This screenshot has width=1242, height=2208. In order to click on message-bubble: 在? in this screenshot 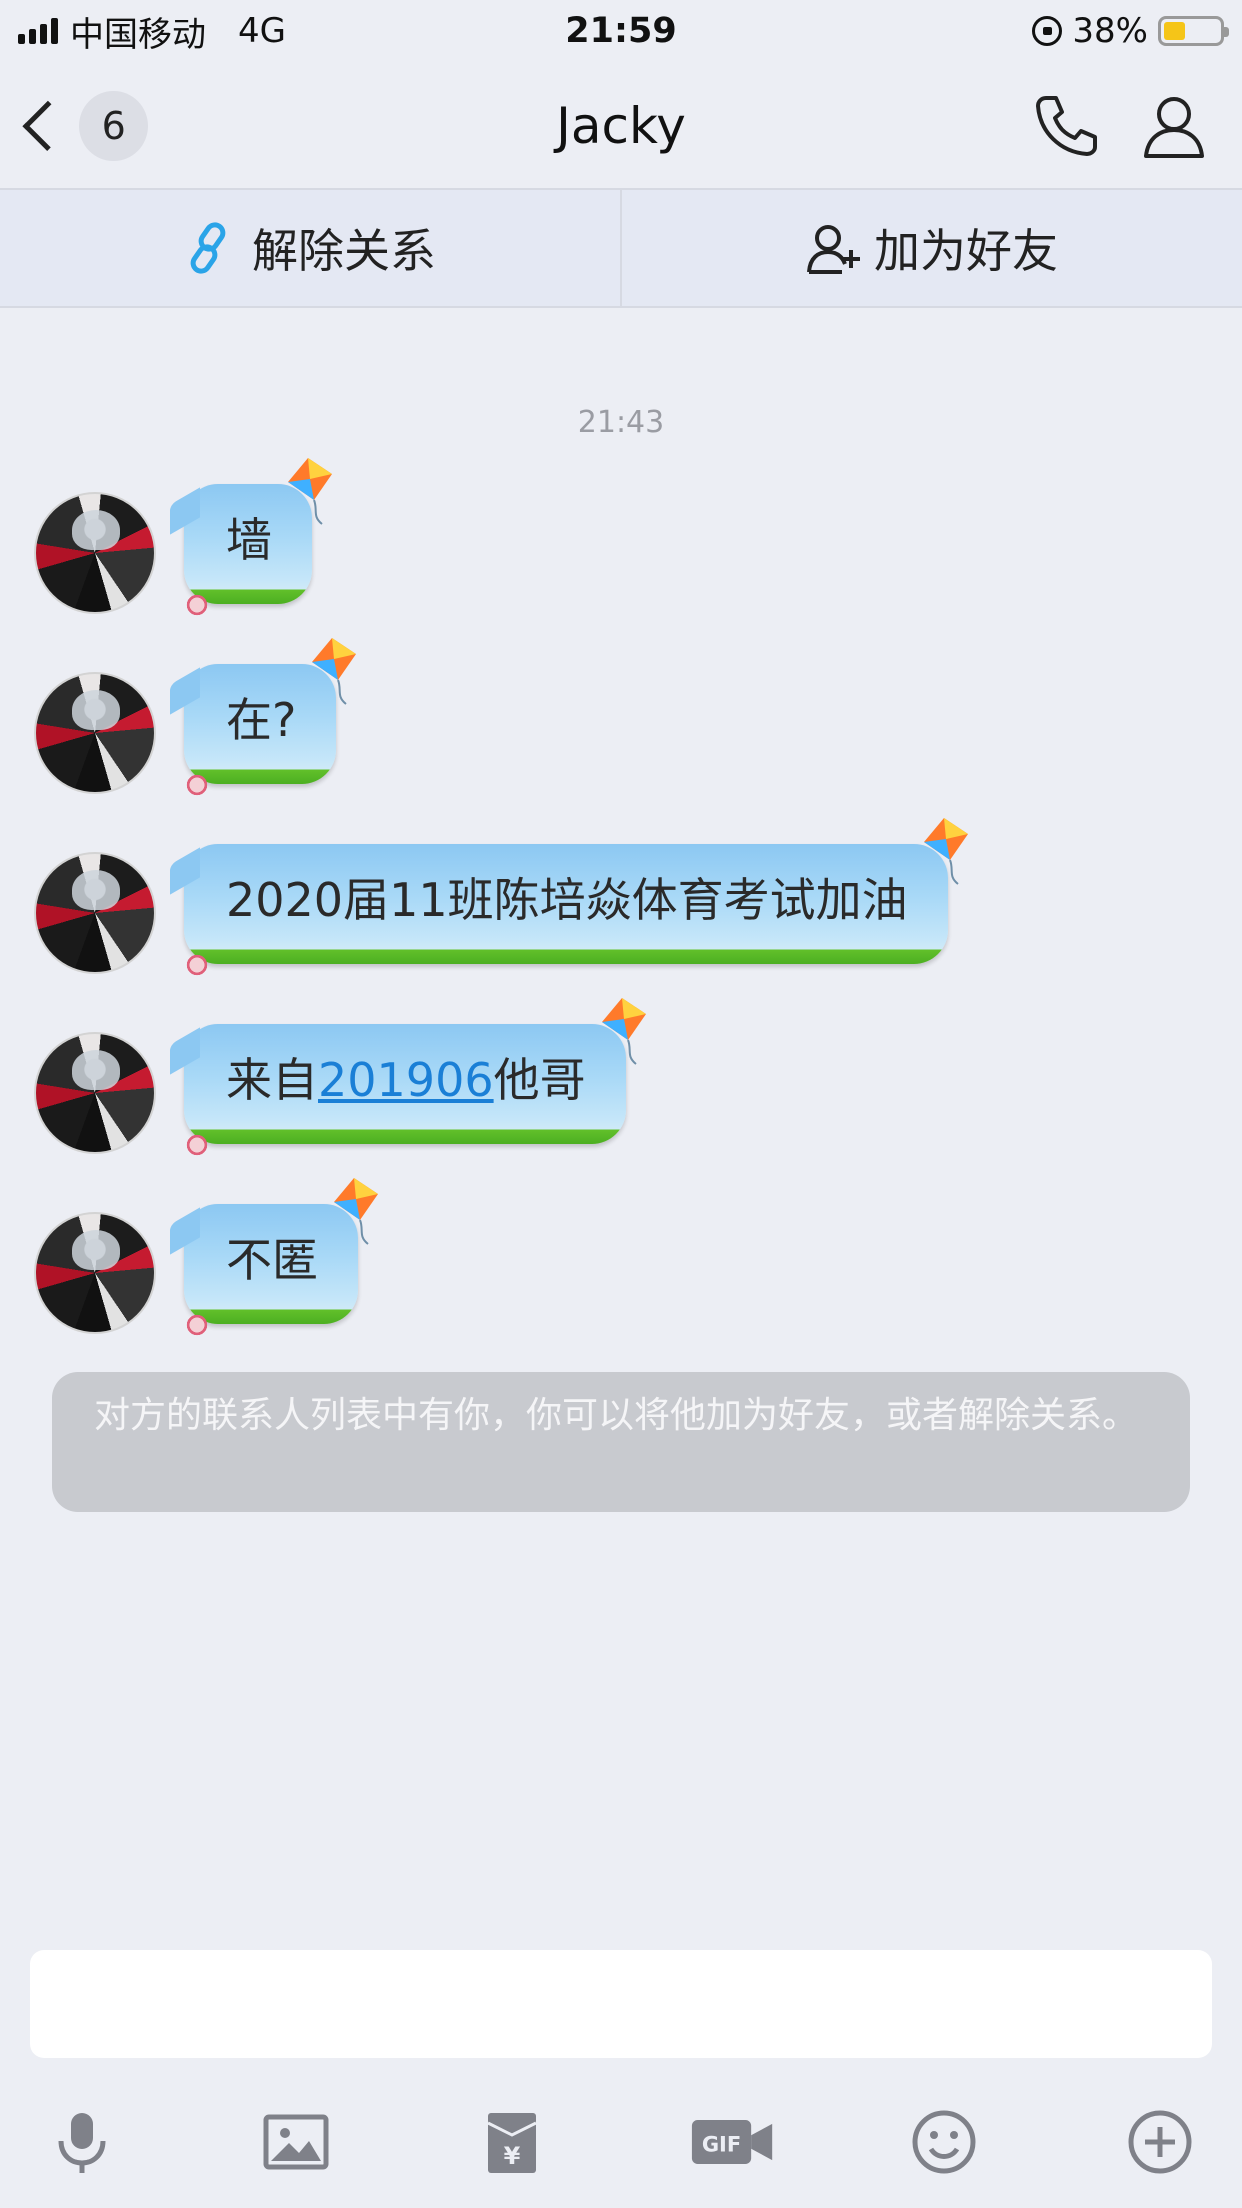, I will do `click(270, 718)`.